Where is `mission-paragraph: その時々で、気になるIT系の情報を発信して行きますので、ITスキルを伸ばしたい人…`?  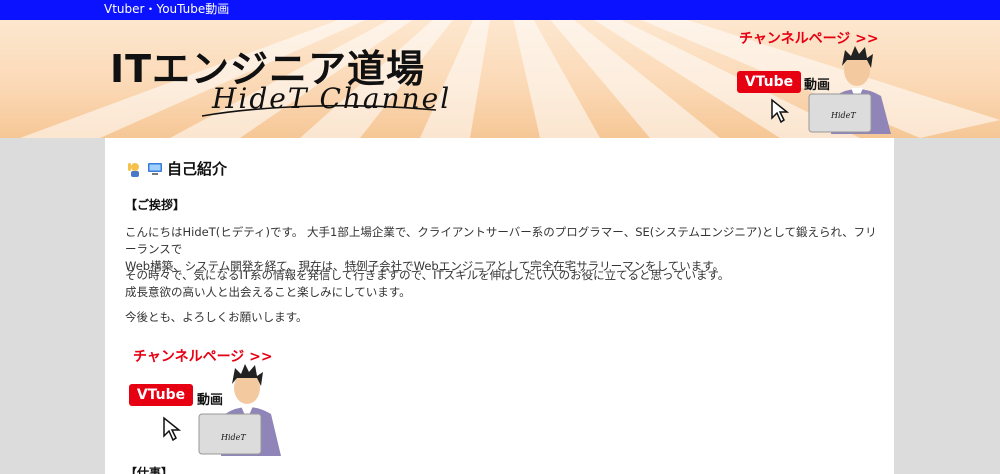
mission-paragraph: その時々で、気になるIT系の情報を発信して行きますので、ITスキルを伸ばしたい人… is located at coordinates (505, 284).